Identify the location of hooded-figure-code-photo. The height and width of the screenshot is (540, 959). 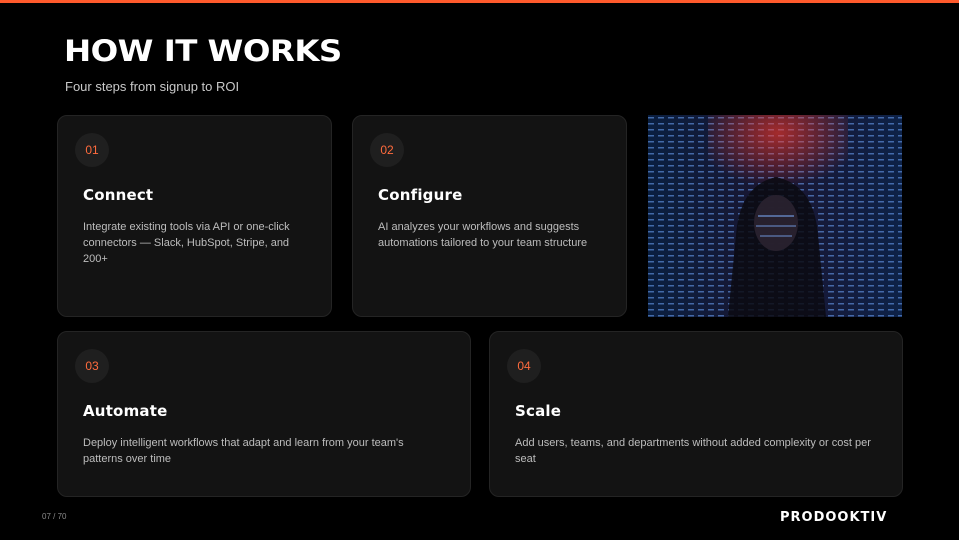
(775, 216).